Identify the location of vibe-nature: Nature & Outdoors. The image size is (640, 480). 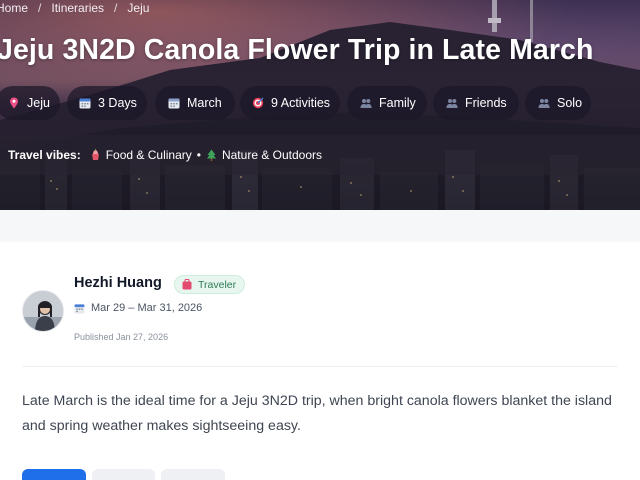
(264, 155).